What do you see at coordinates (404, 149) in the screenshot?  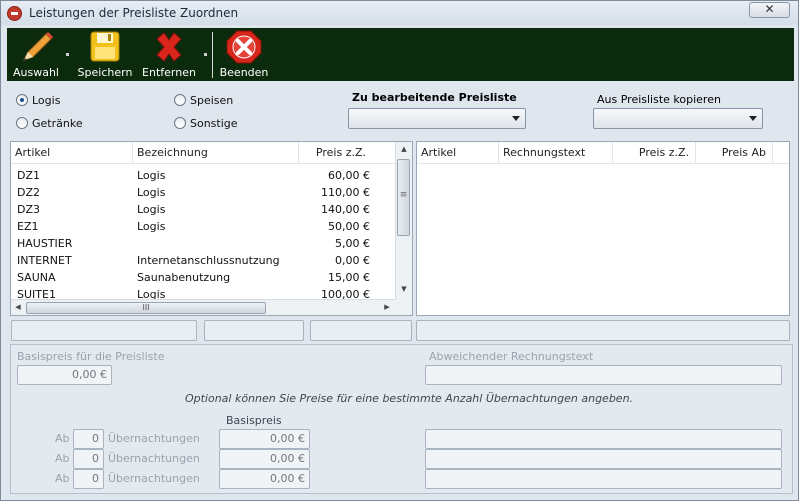 I see `scroll-up-icon: ▲` at bounding box center [404, 149].